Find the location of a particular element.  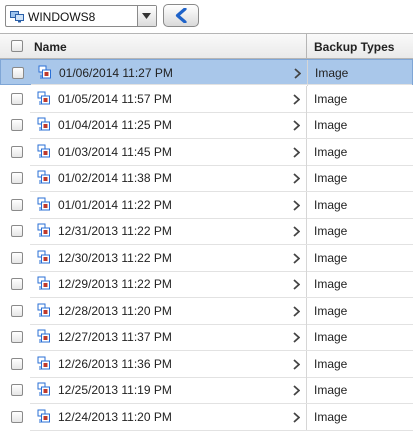

row-name: 12/28/2013 11:20 PM is located at coordinates (115, 310).